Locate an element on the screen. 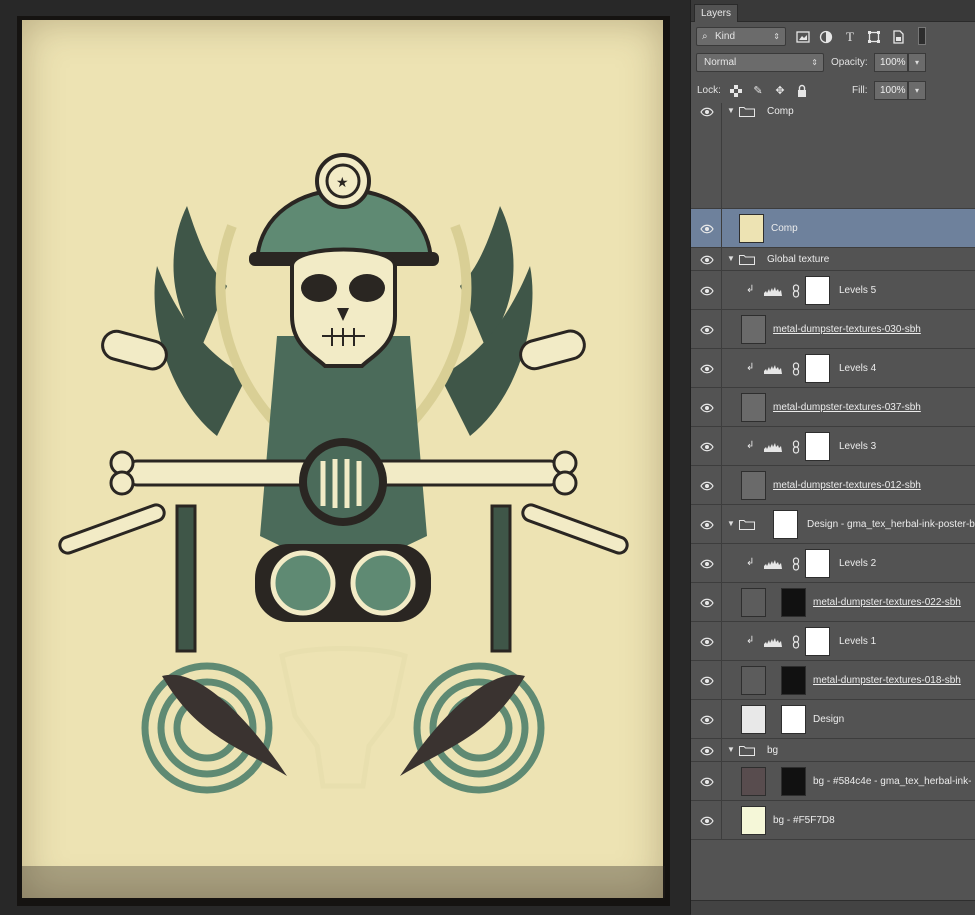 The height and width of the screenshot is (915, 975). layer-name: Levels 4 is located at coordinates (857, 368).